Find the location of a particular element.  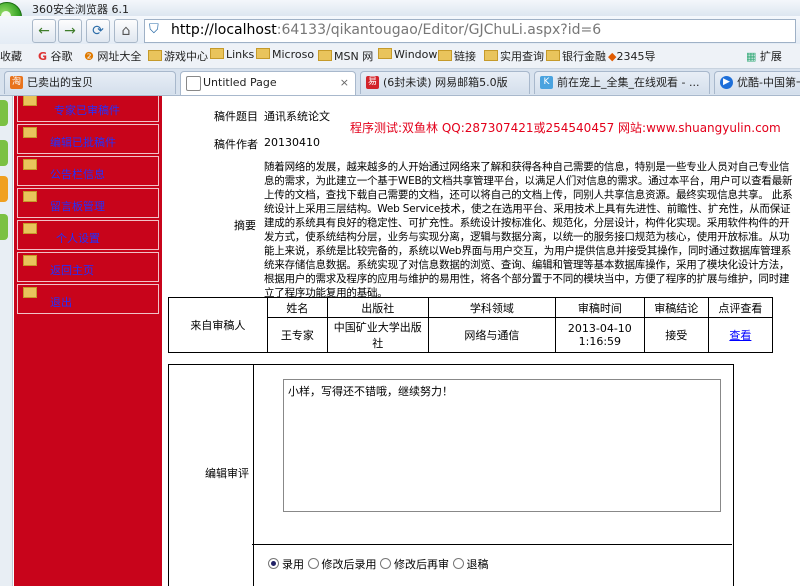

sidebar-link: 留言板管理 is located at coordinates (77, 206).